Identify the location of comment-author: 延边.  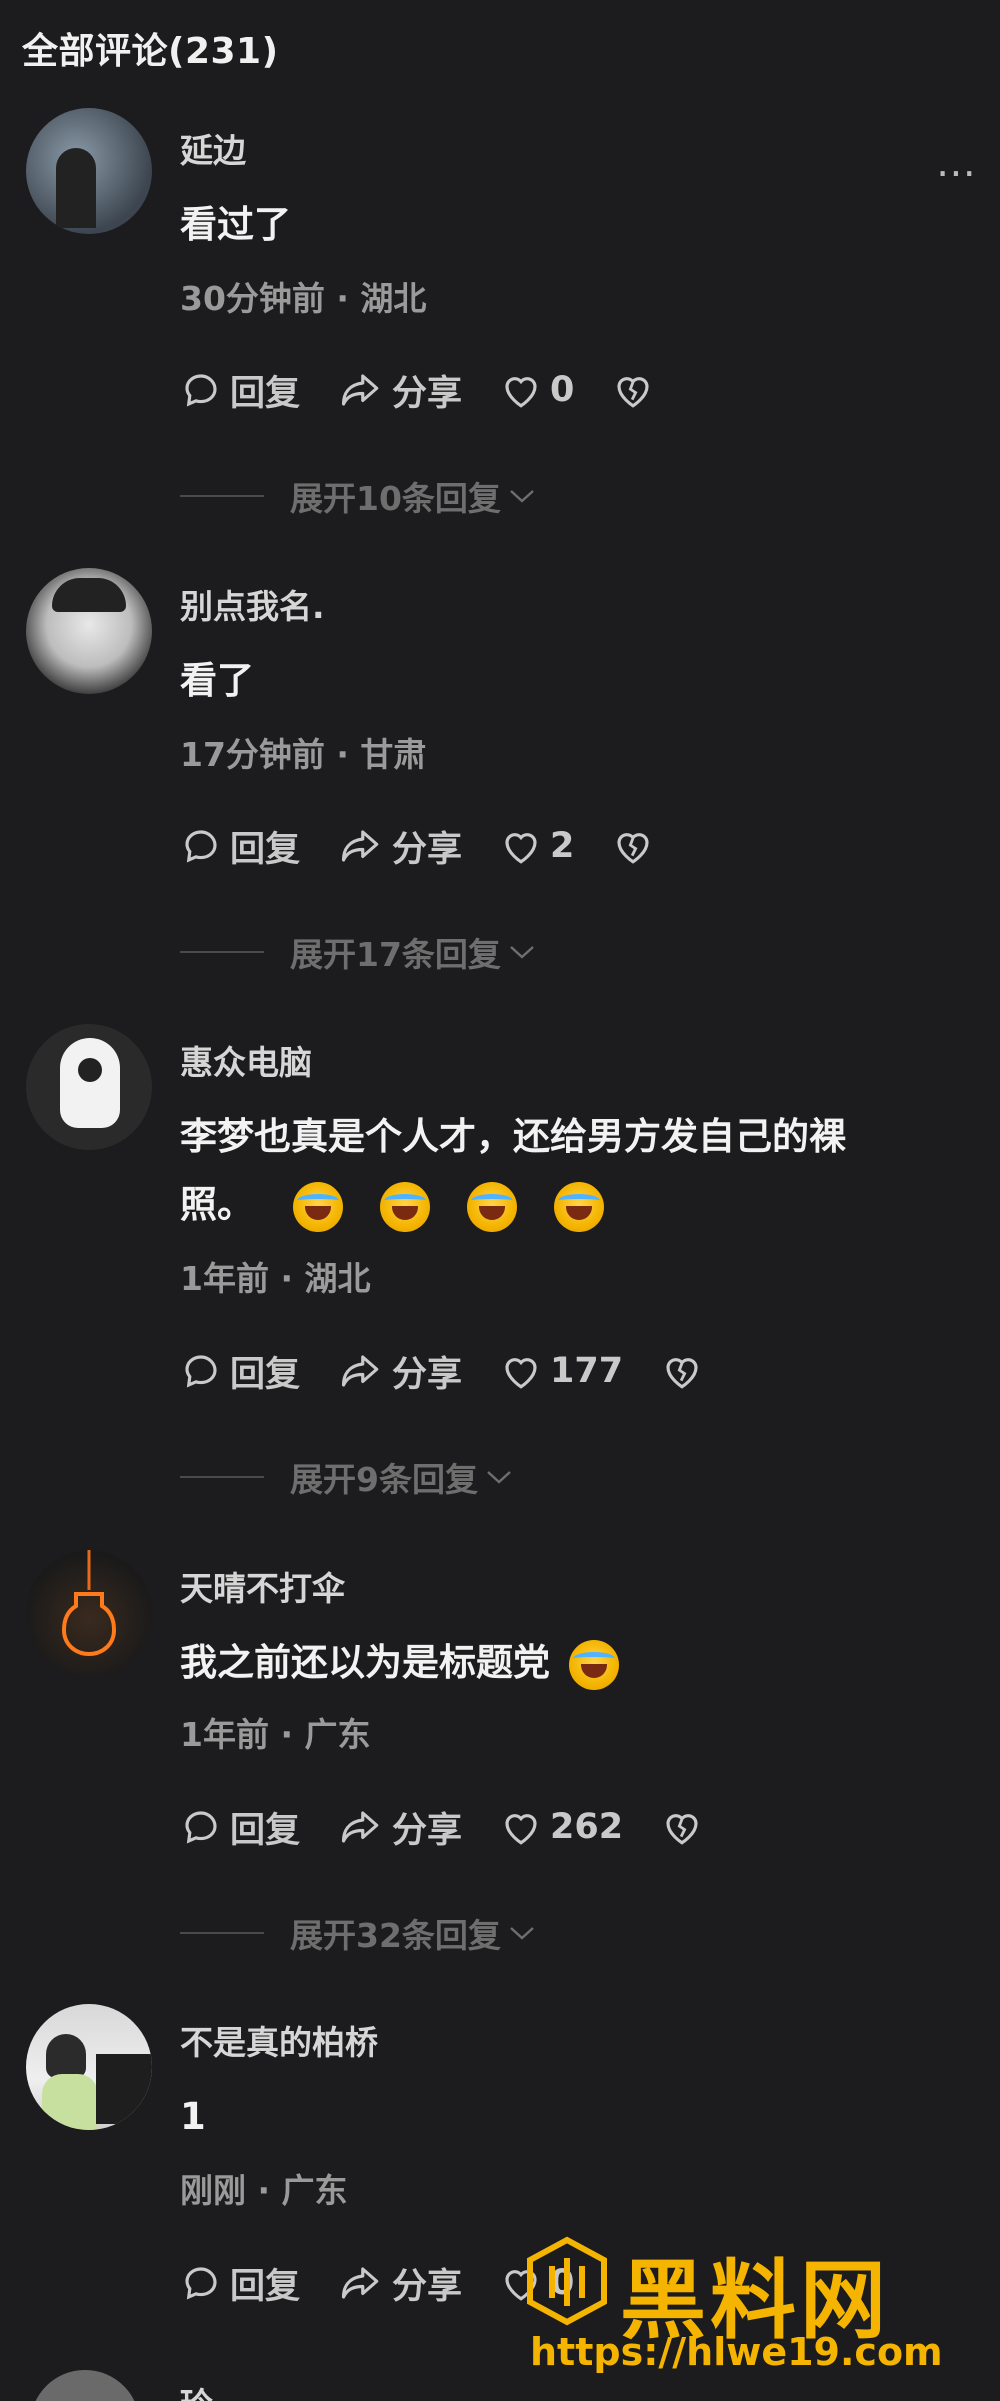
(213, 148).